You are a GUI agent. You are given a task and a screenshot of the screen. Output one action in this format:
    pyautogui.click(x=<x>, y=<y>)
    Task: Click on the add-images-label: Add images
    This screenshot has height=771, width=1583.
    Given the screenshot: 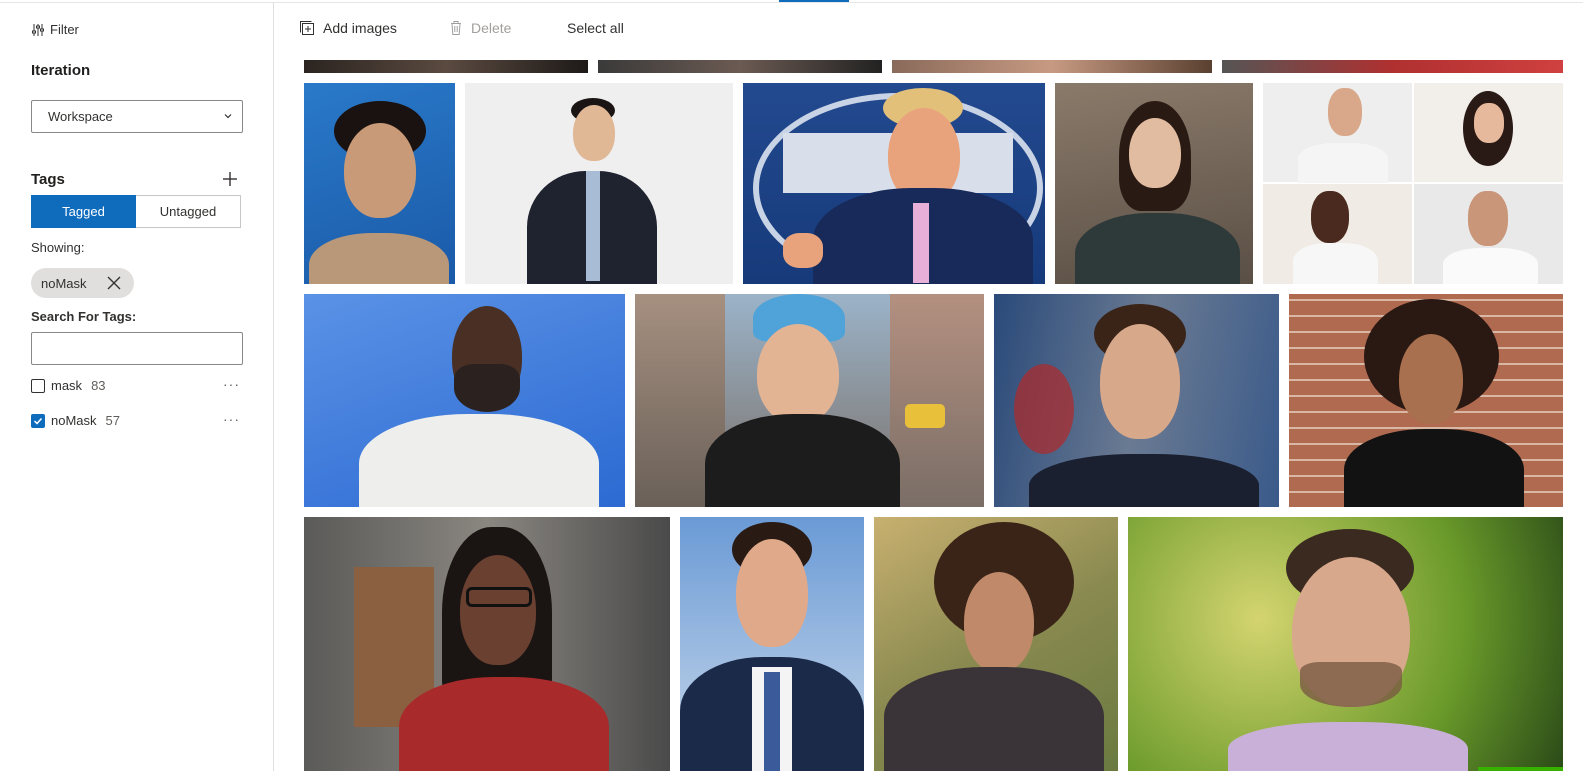 What is the action you would take?
    pyautogui.click(x=360, y=28)
    